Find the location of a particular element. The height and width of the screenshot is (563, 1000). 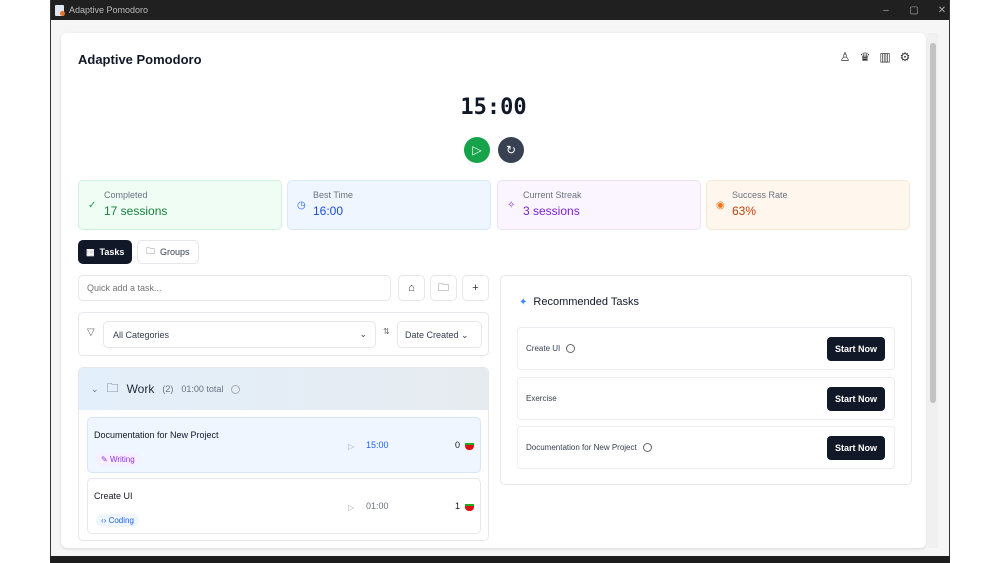

tag-button: ⌂ is located at coordinates (411, 288).